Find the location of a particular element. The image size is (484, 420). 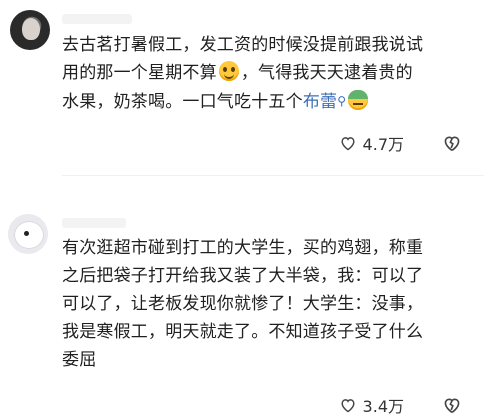

like-button-2: 3.4万 is located at coordinates (371, 405).